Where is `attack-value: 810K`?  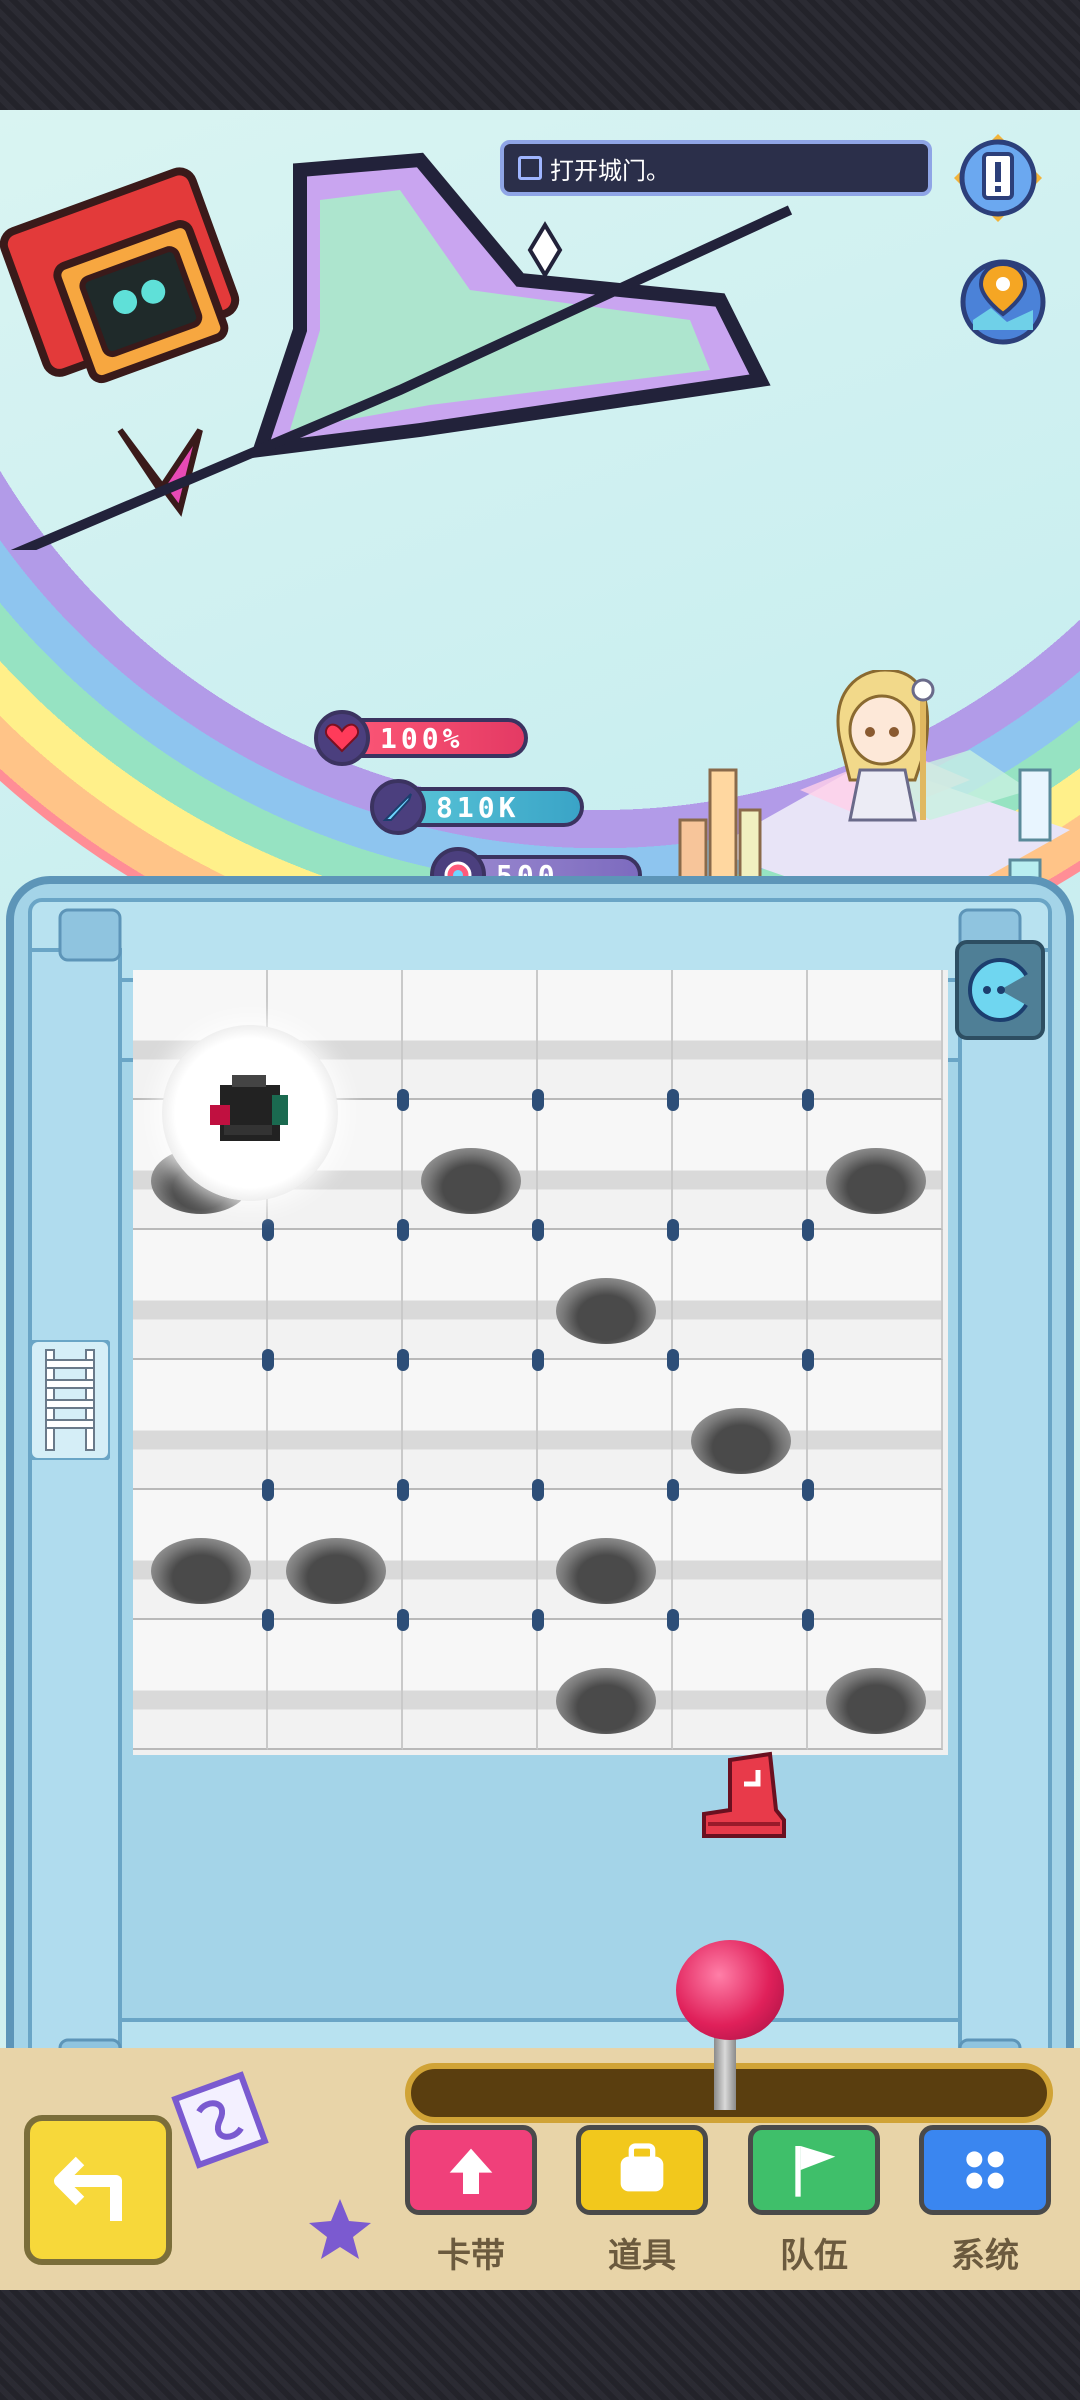
attack-value: 810K is located at coordinates (478, 807).